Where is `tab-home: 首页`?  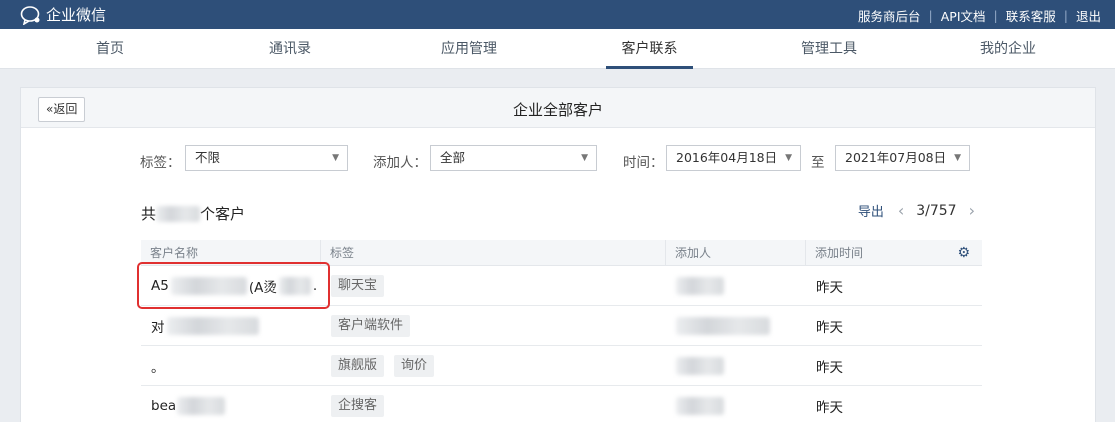
tab-home: 首页 is located at coordinates (110, 49).